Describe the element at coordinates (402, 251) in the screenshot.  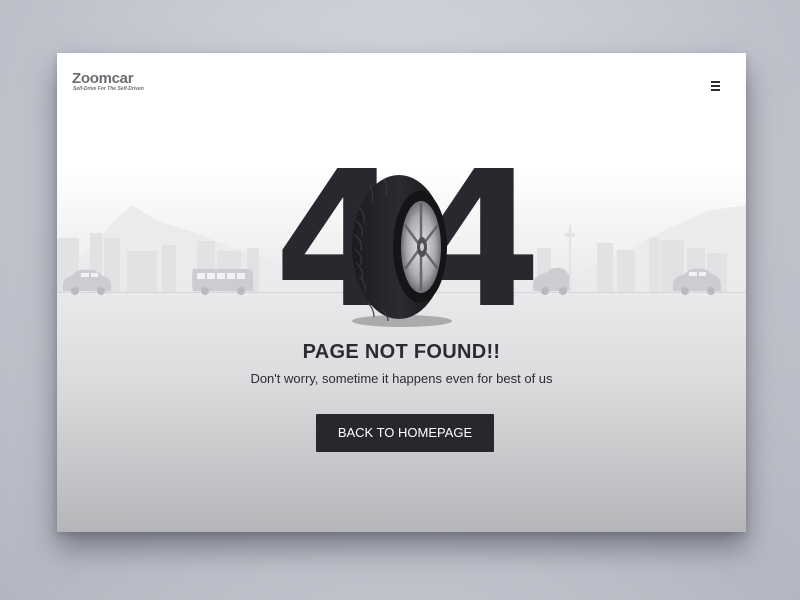
I see `tire-icon` at that location.